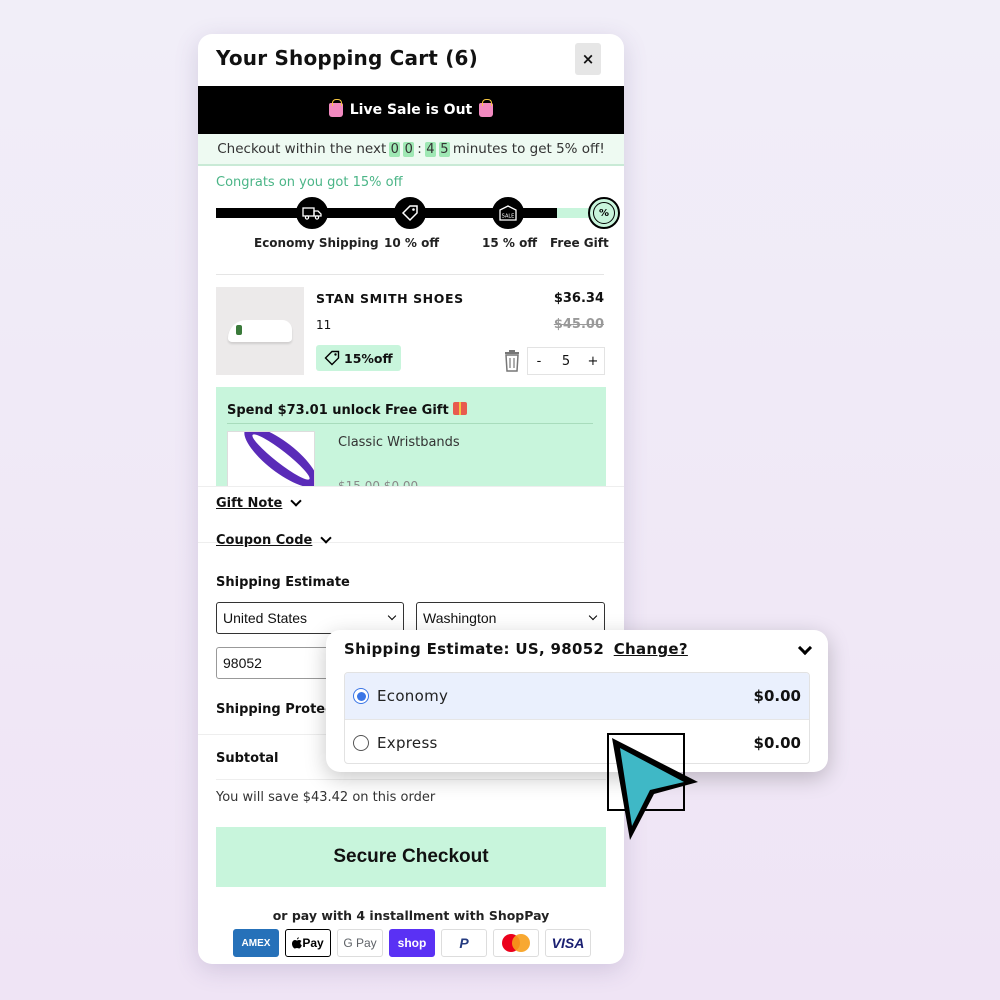 The image size is (1000, 1000). Describe the element at coordinates (275, 459) in the screenshot. I see `wristband-shape` at that location.